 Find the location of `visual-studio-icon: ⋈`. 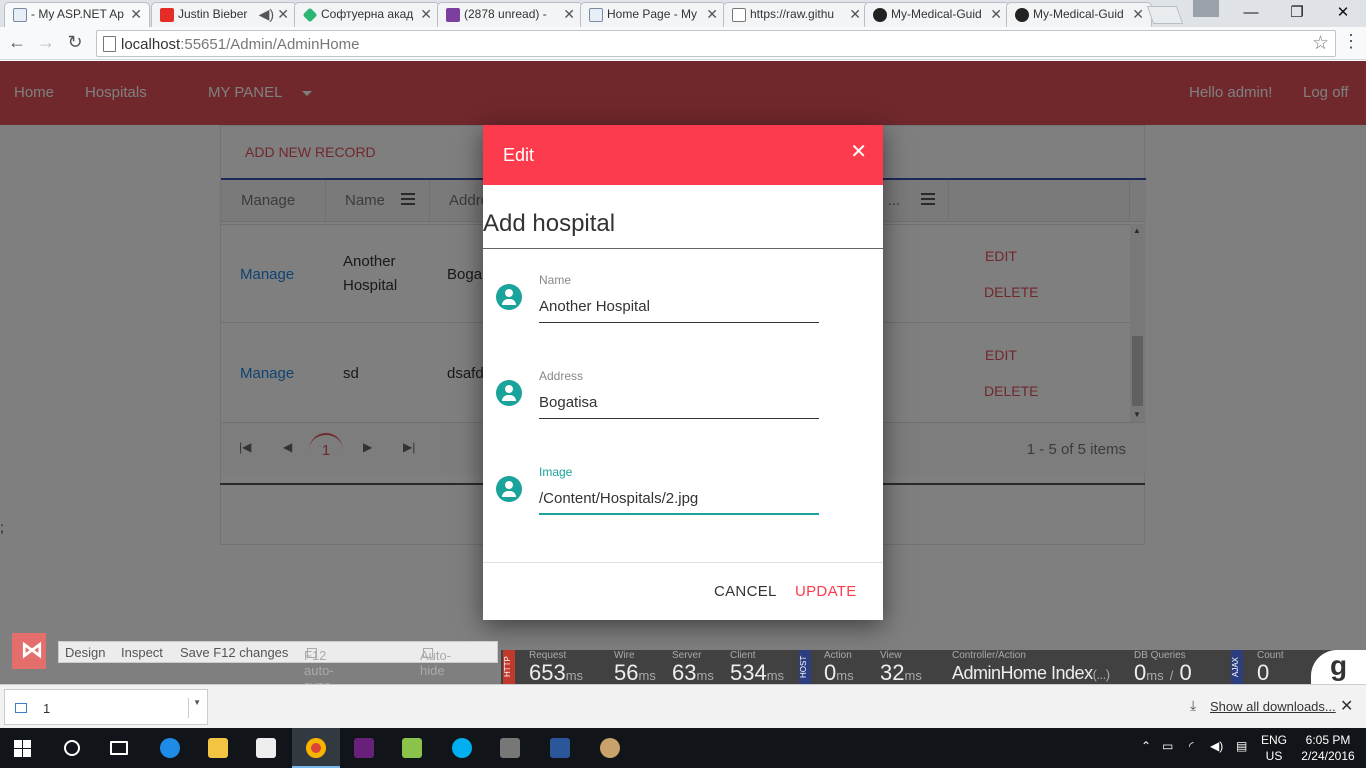

visual-studio-icon: ⋈ is located at coordinates (29, 651).